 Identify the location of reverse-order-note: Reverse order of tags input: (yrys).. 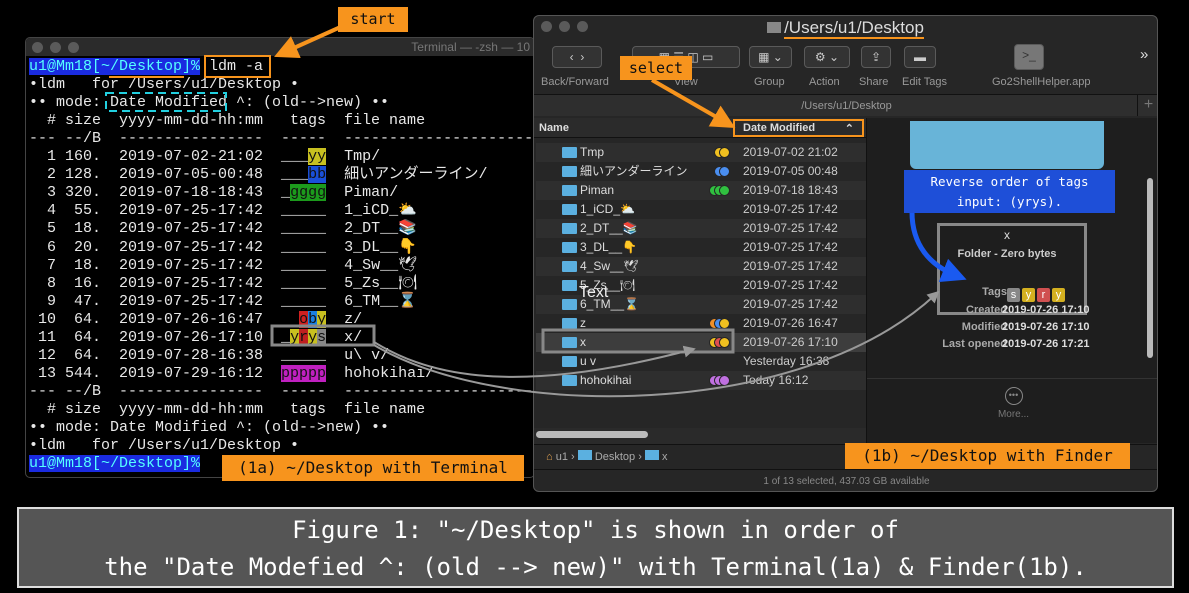
(1009, 191).